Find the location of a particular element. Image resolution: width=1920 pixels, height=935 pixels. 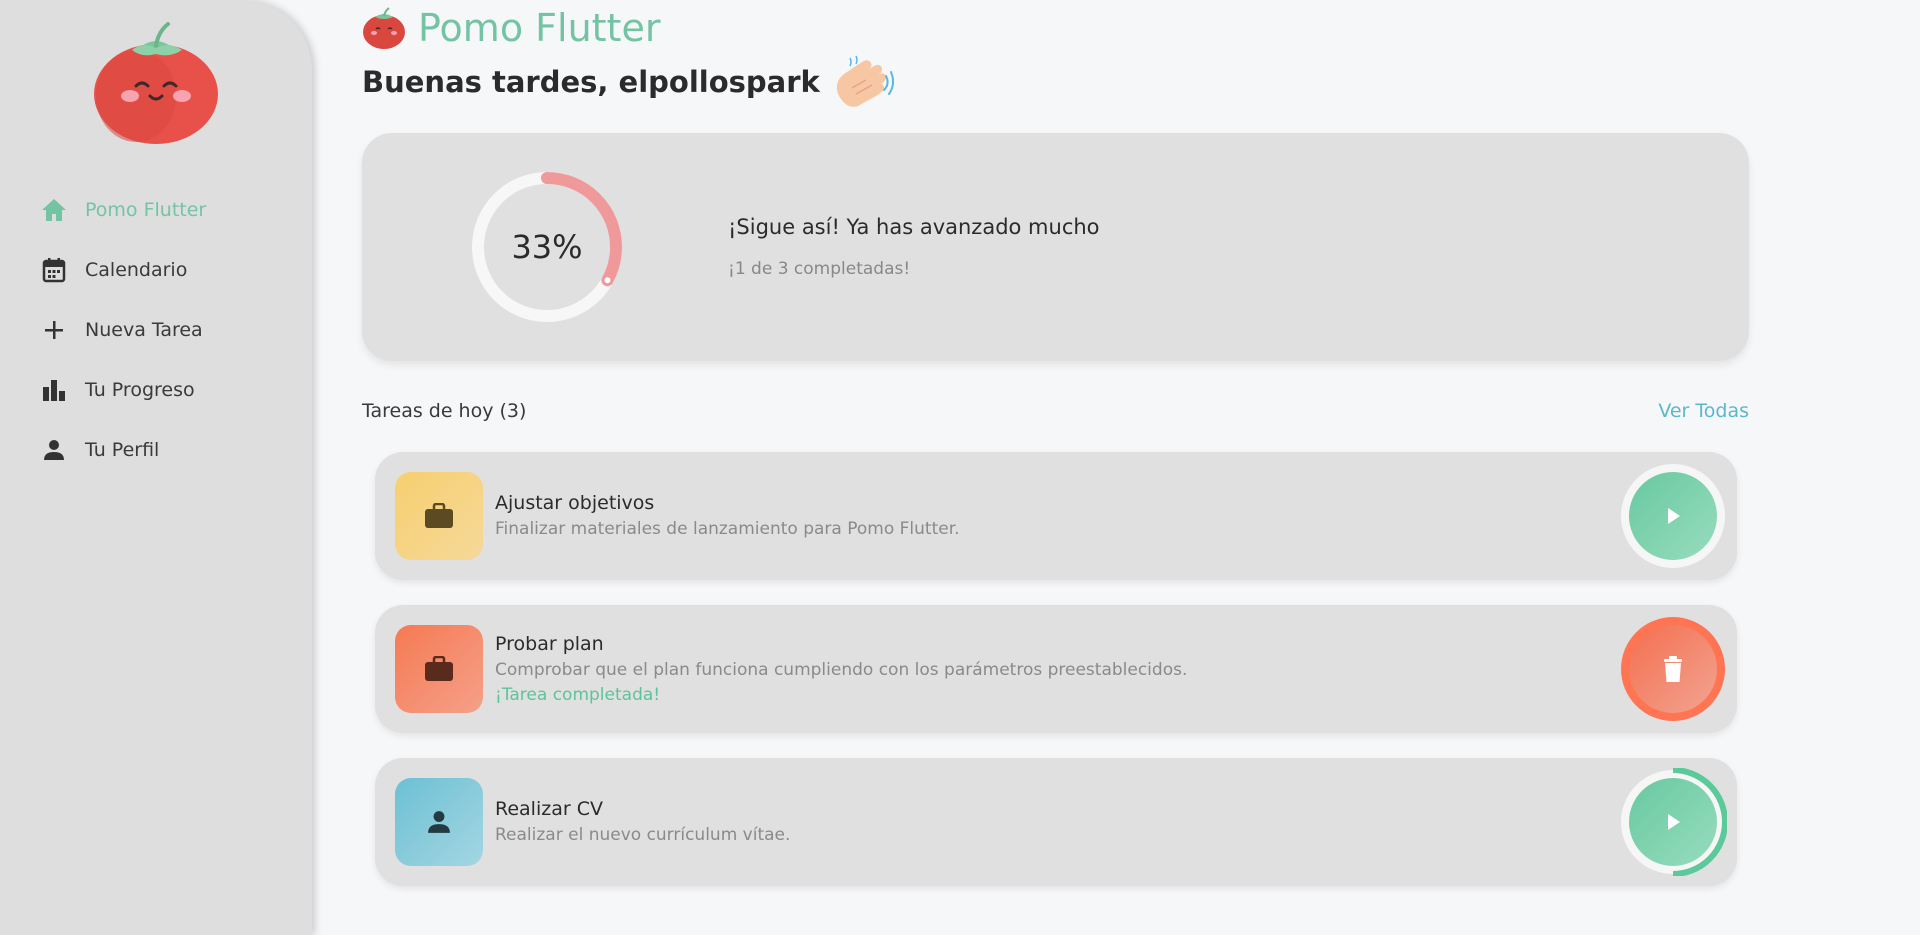

bar-chart-icon is located at coordinates (54, 390).